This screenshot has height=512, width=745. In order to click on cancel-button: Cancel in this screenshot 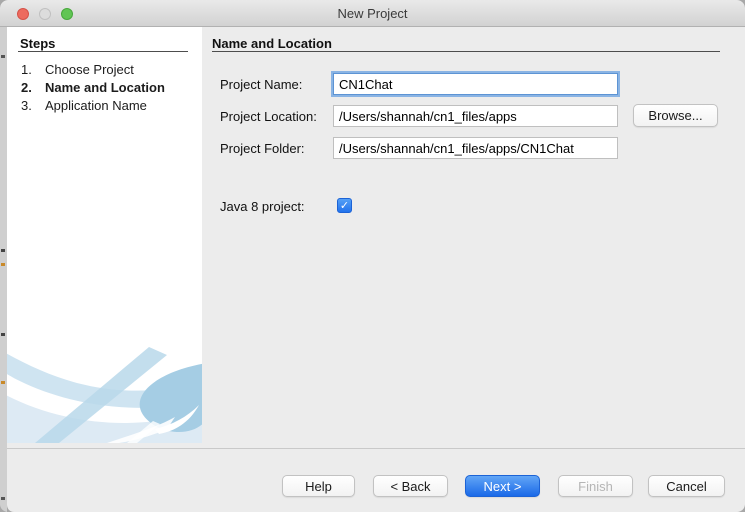, I will do `click(686, 486)`.